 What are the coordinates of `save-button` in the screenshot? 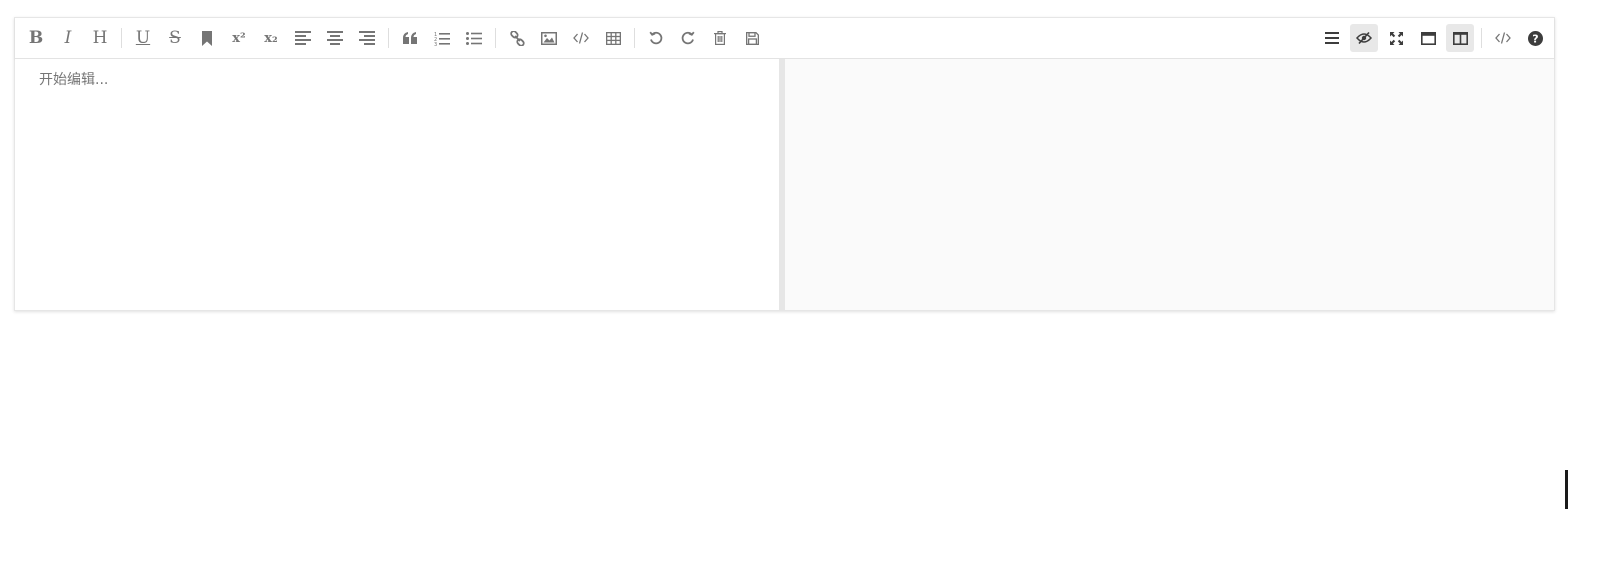 It's located at (752, 38).